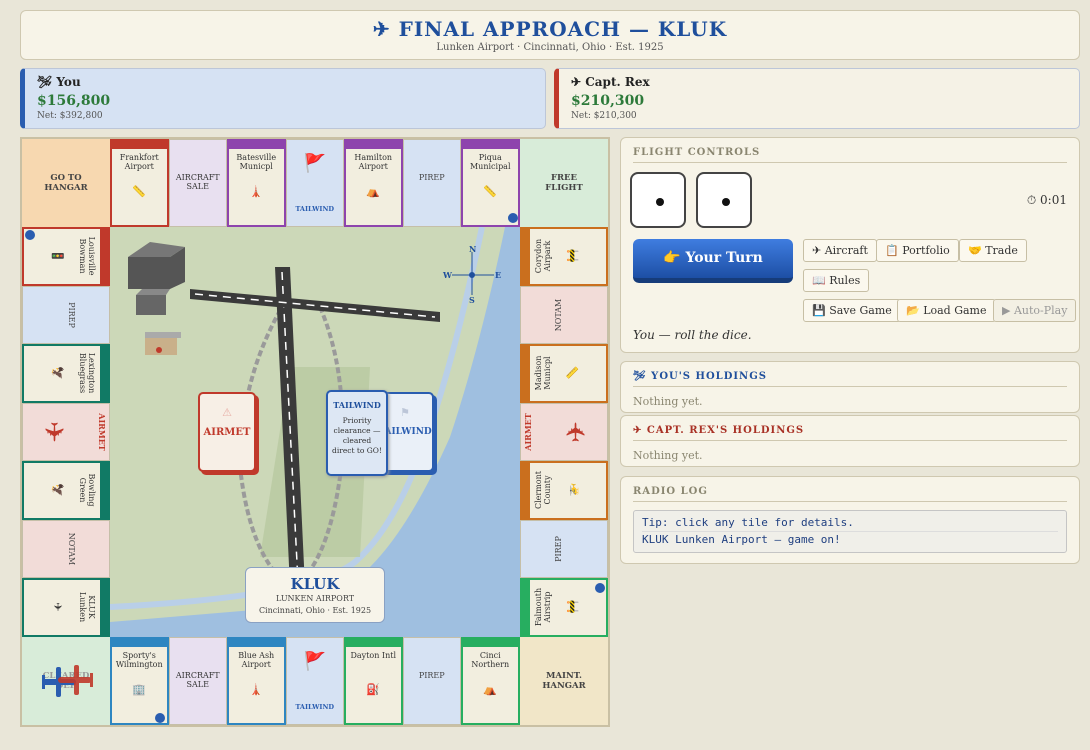 The width and height of the screenshot is (1090, 750). What do you see at coordinates (315, 610) in the screenshot?
I see `airport-detail: Cincinnati, Ohio · Est. 1925` at bounding box center [315, 610].